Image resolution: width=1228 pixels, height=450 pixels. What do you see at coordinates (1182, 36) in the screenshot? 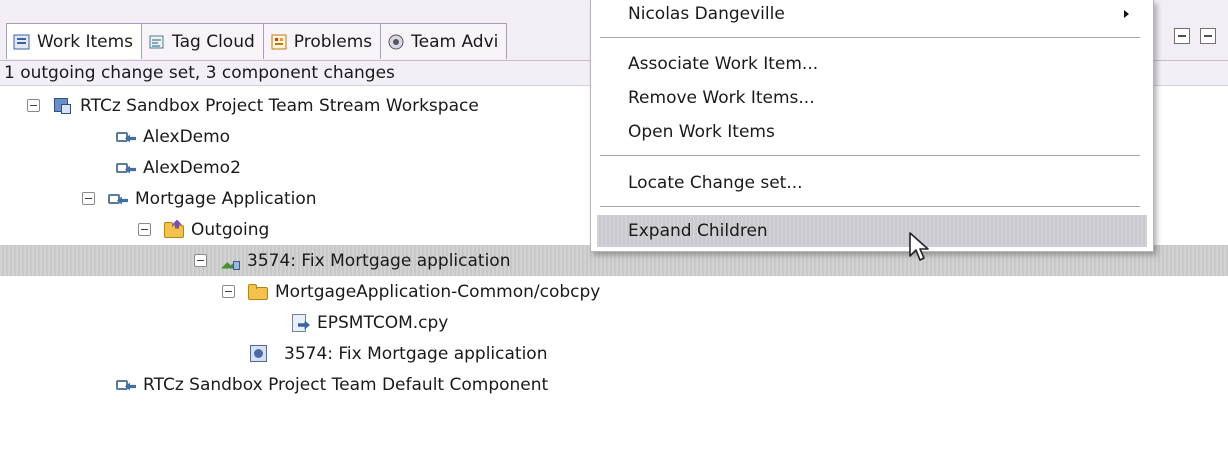
I see `minimize-view-button` at bounding box center [1182, 36].